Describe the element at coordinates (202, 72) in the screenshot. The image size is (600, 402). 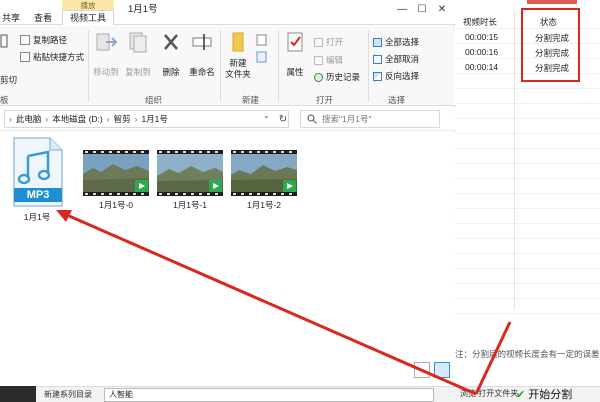
I see `rename-label: 重命名` at that location.